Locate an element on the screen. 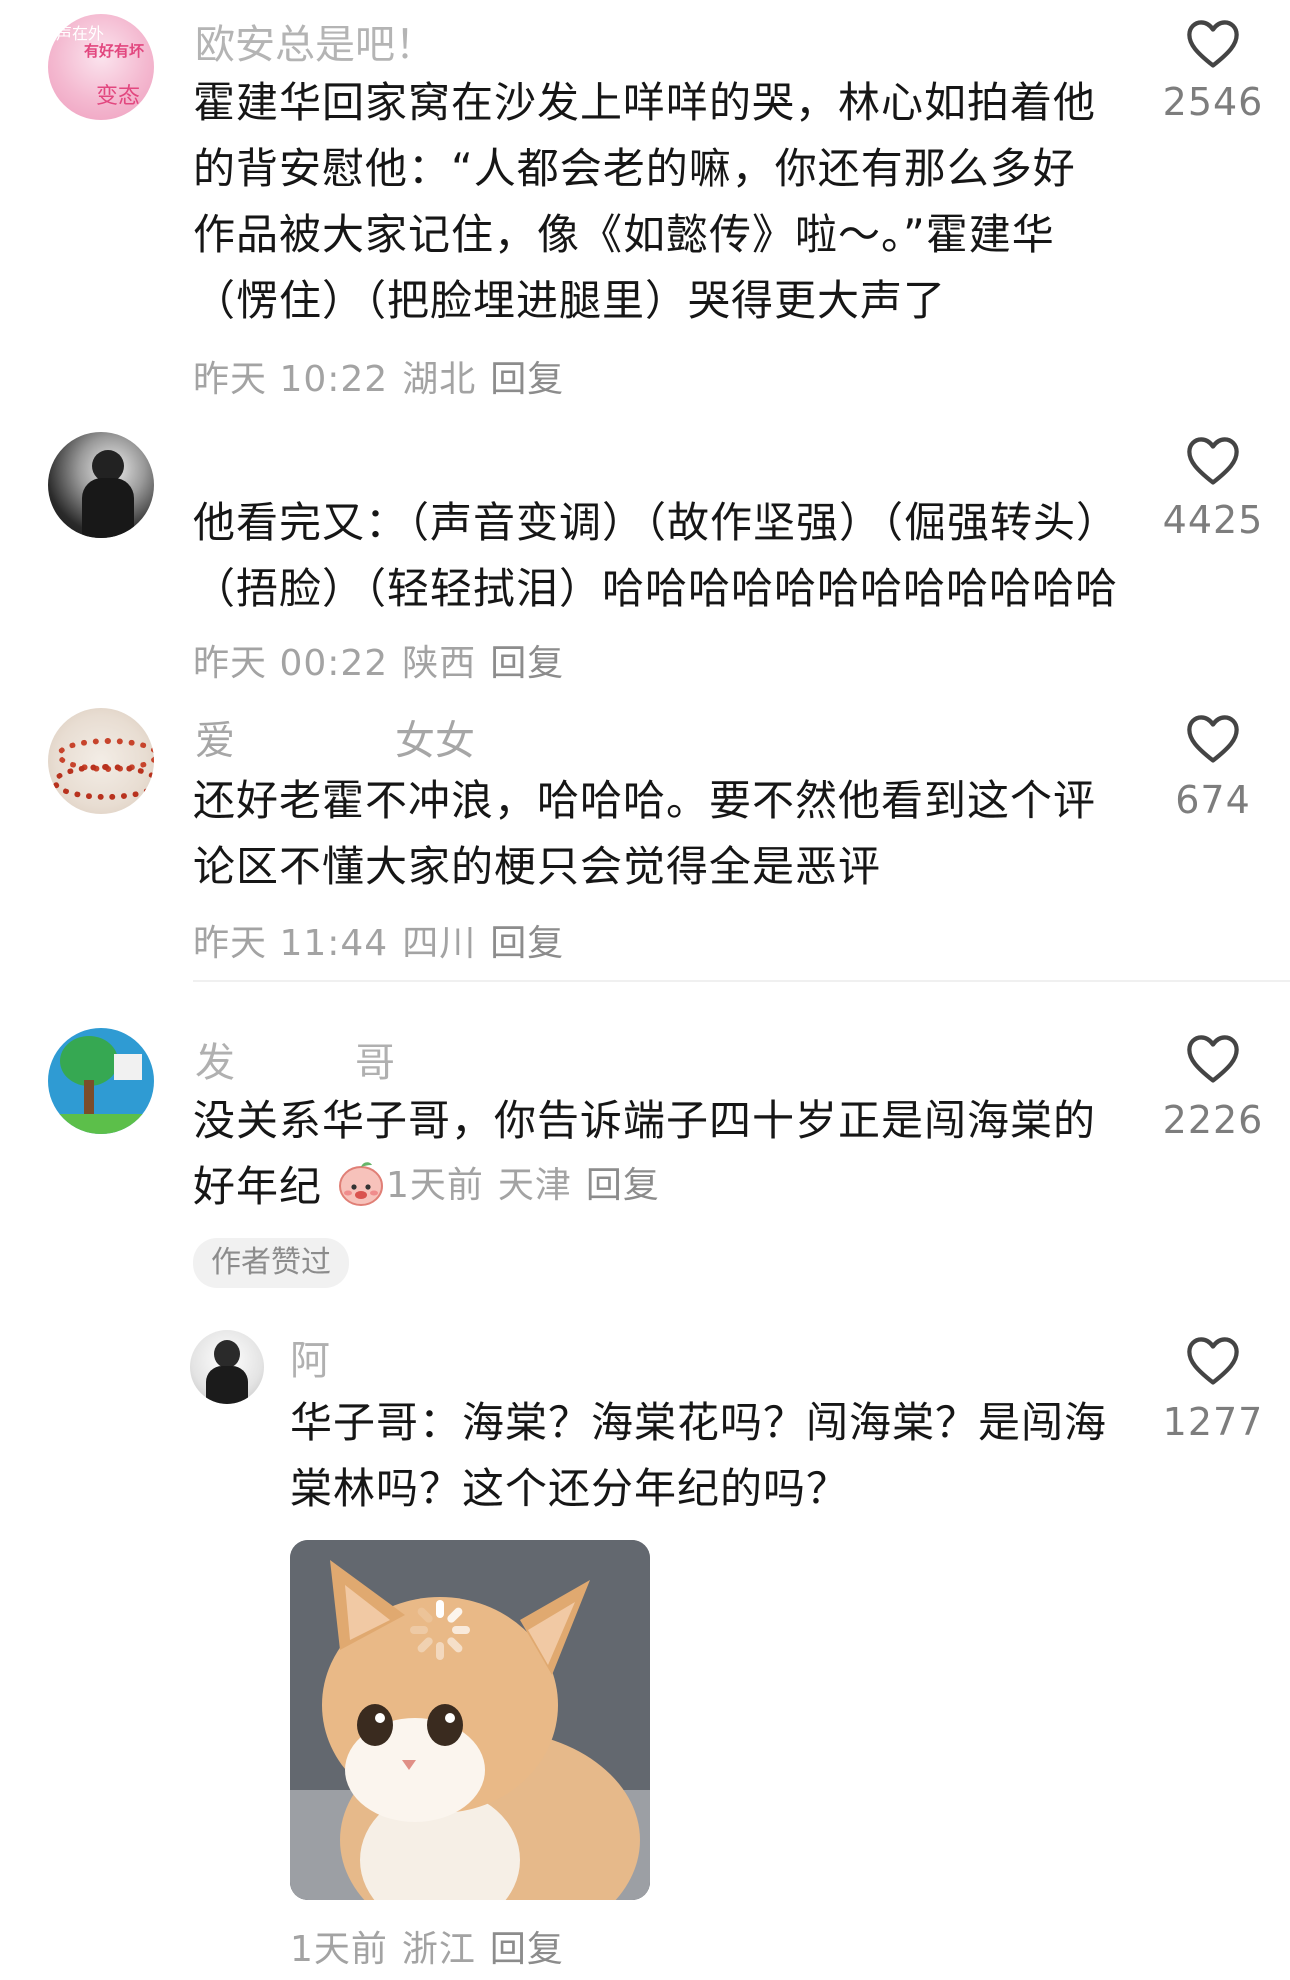 The width and height of the screenshot is (1290, 1980). comment-username: 欧安总是吧！ is located at coordinates (315, 41).